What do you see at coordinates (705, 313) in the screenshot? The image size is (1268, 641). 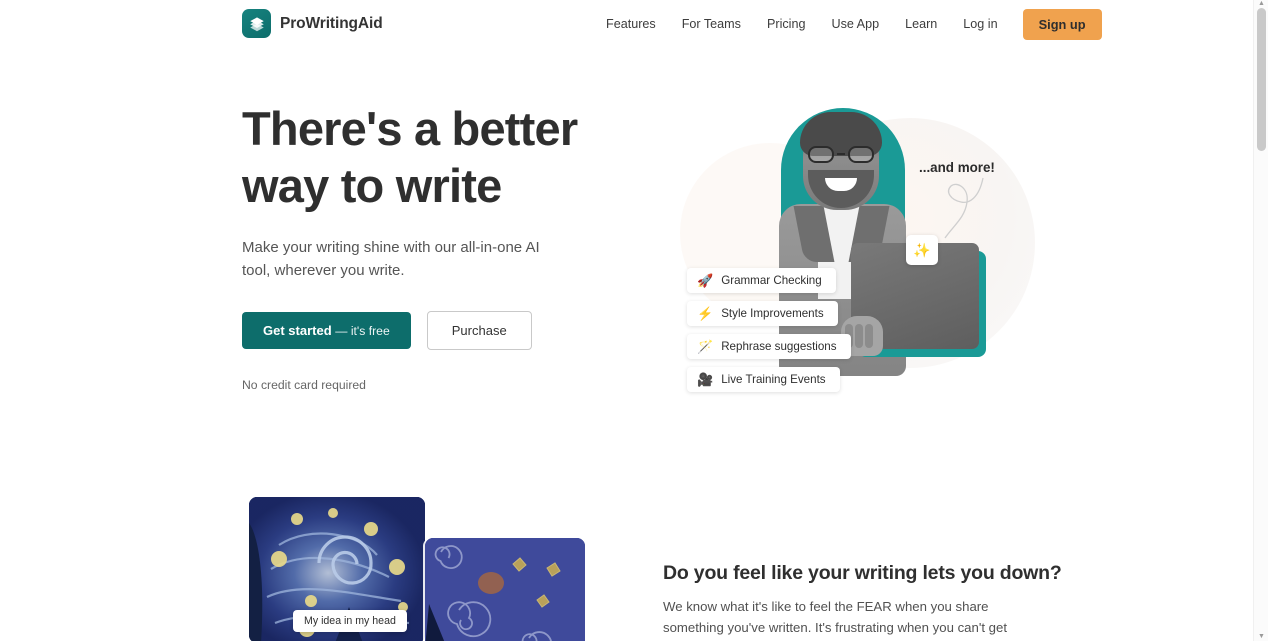 I see `lightning-icon: ⚡` at bounding box center [705, 313].